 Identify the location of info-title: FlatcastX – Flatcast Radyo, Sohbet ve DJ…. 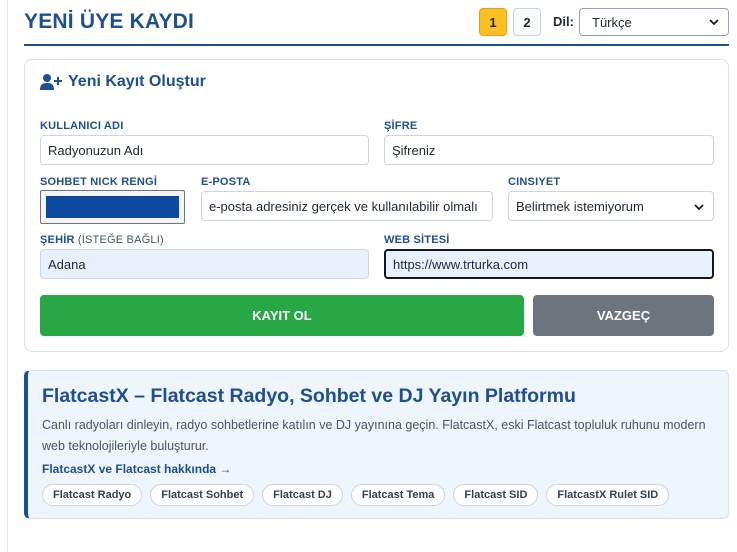
(309, 396).